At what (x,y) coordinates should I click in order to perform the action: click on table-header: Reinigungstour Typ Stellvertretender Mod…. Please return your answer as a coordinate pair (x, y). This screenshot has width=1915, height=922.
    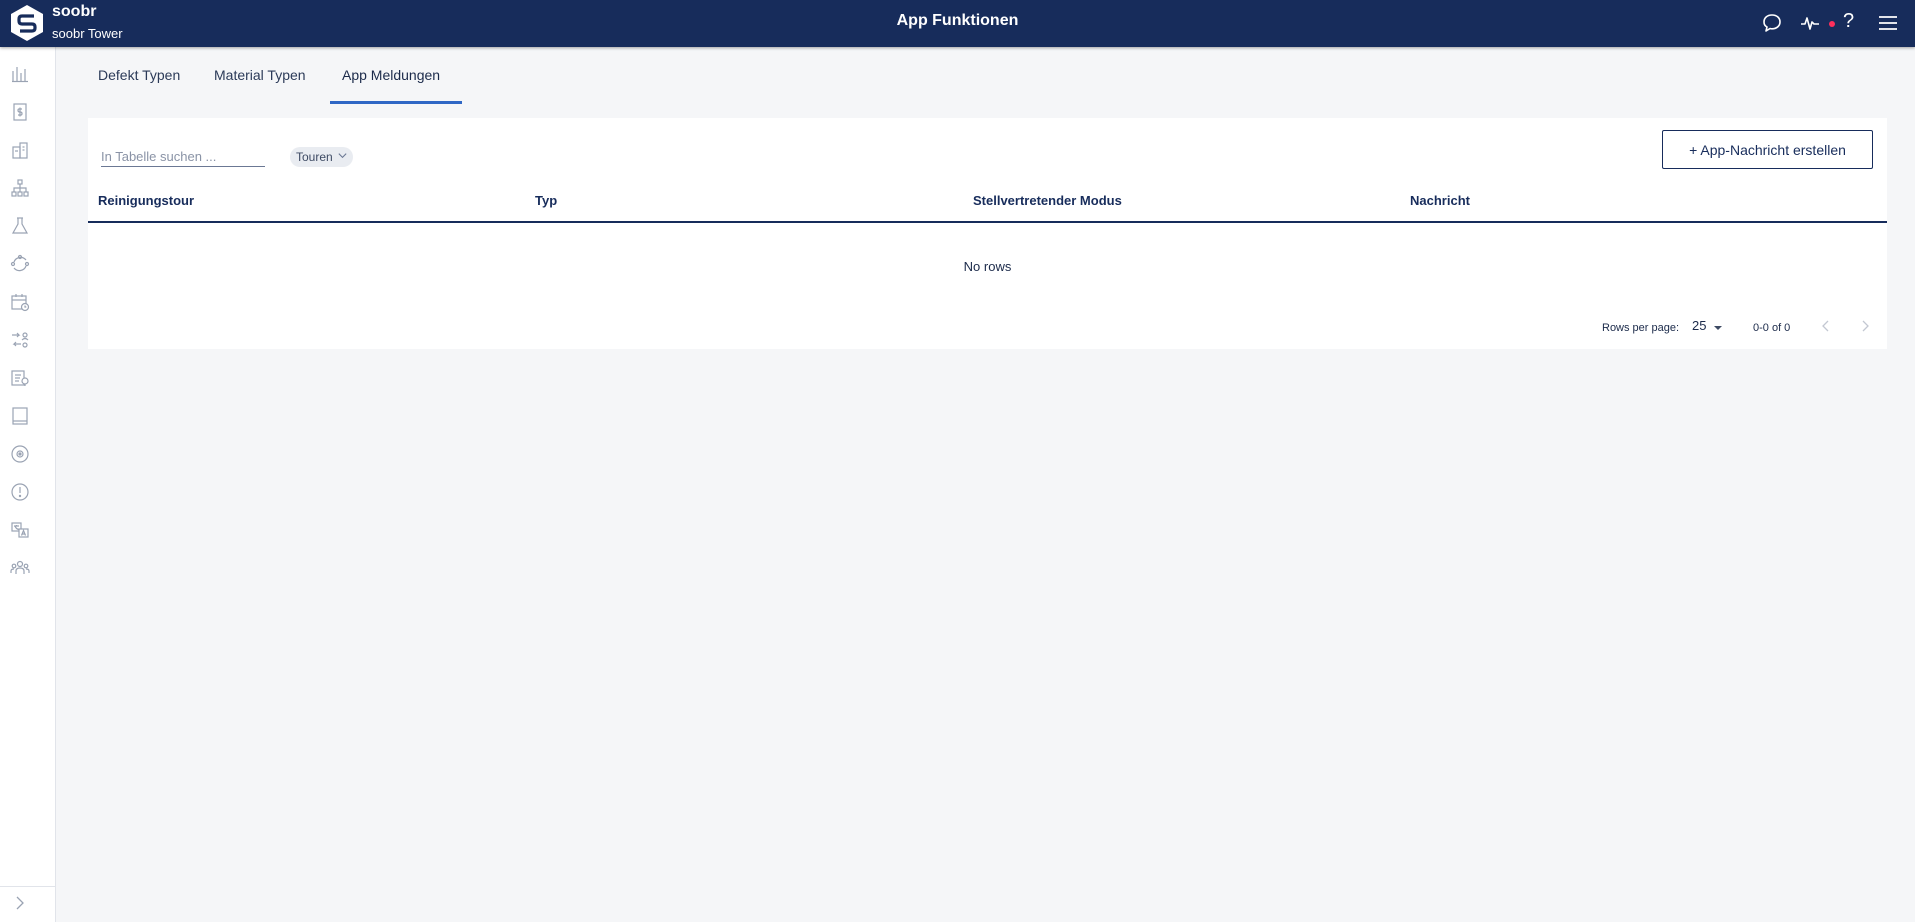
    Looking at the image, I should click on (987, 200).